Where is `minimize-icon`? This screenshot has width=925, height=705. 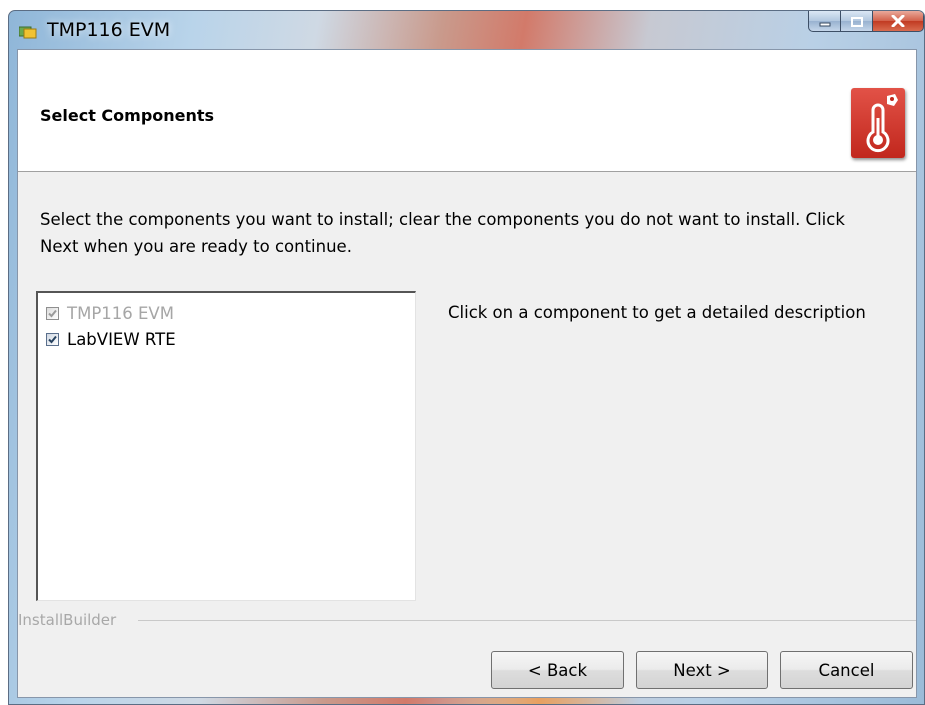
minimize-icon is located at coordinates (825, 21).